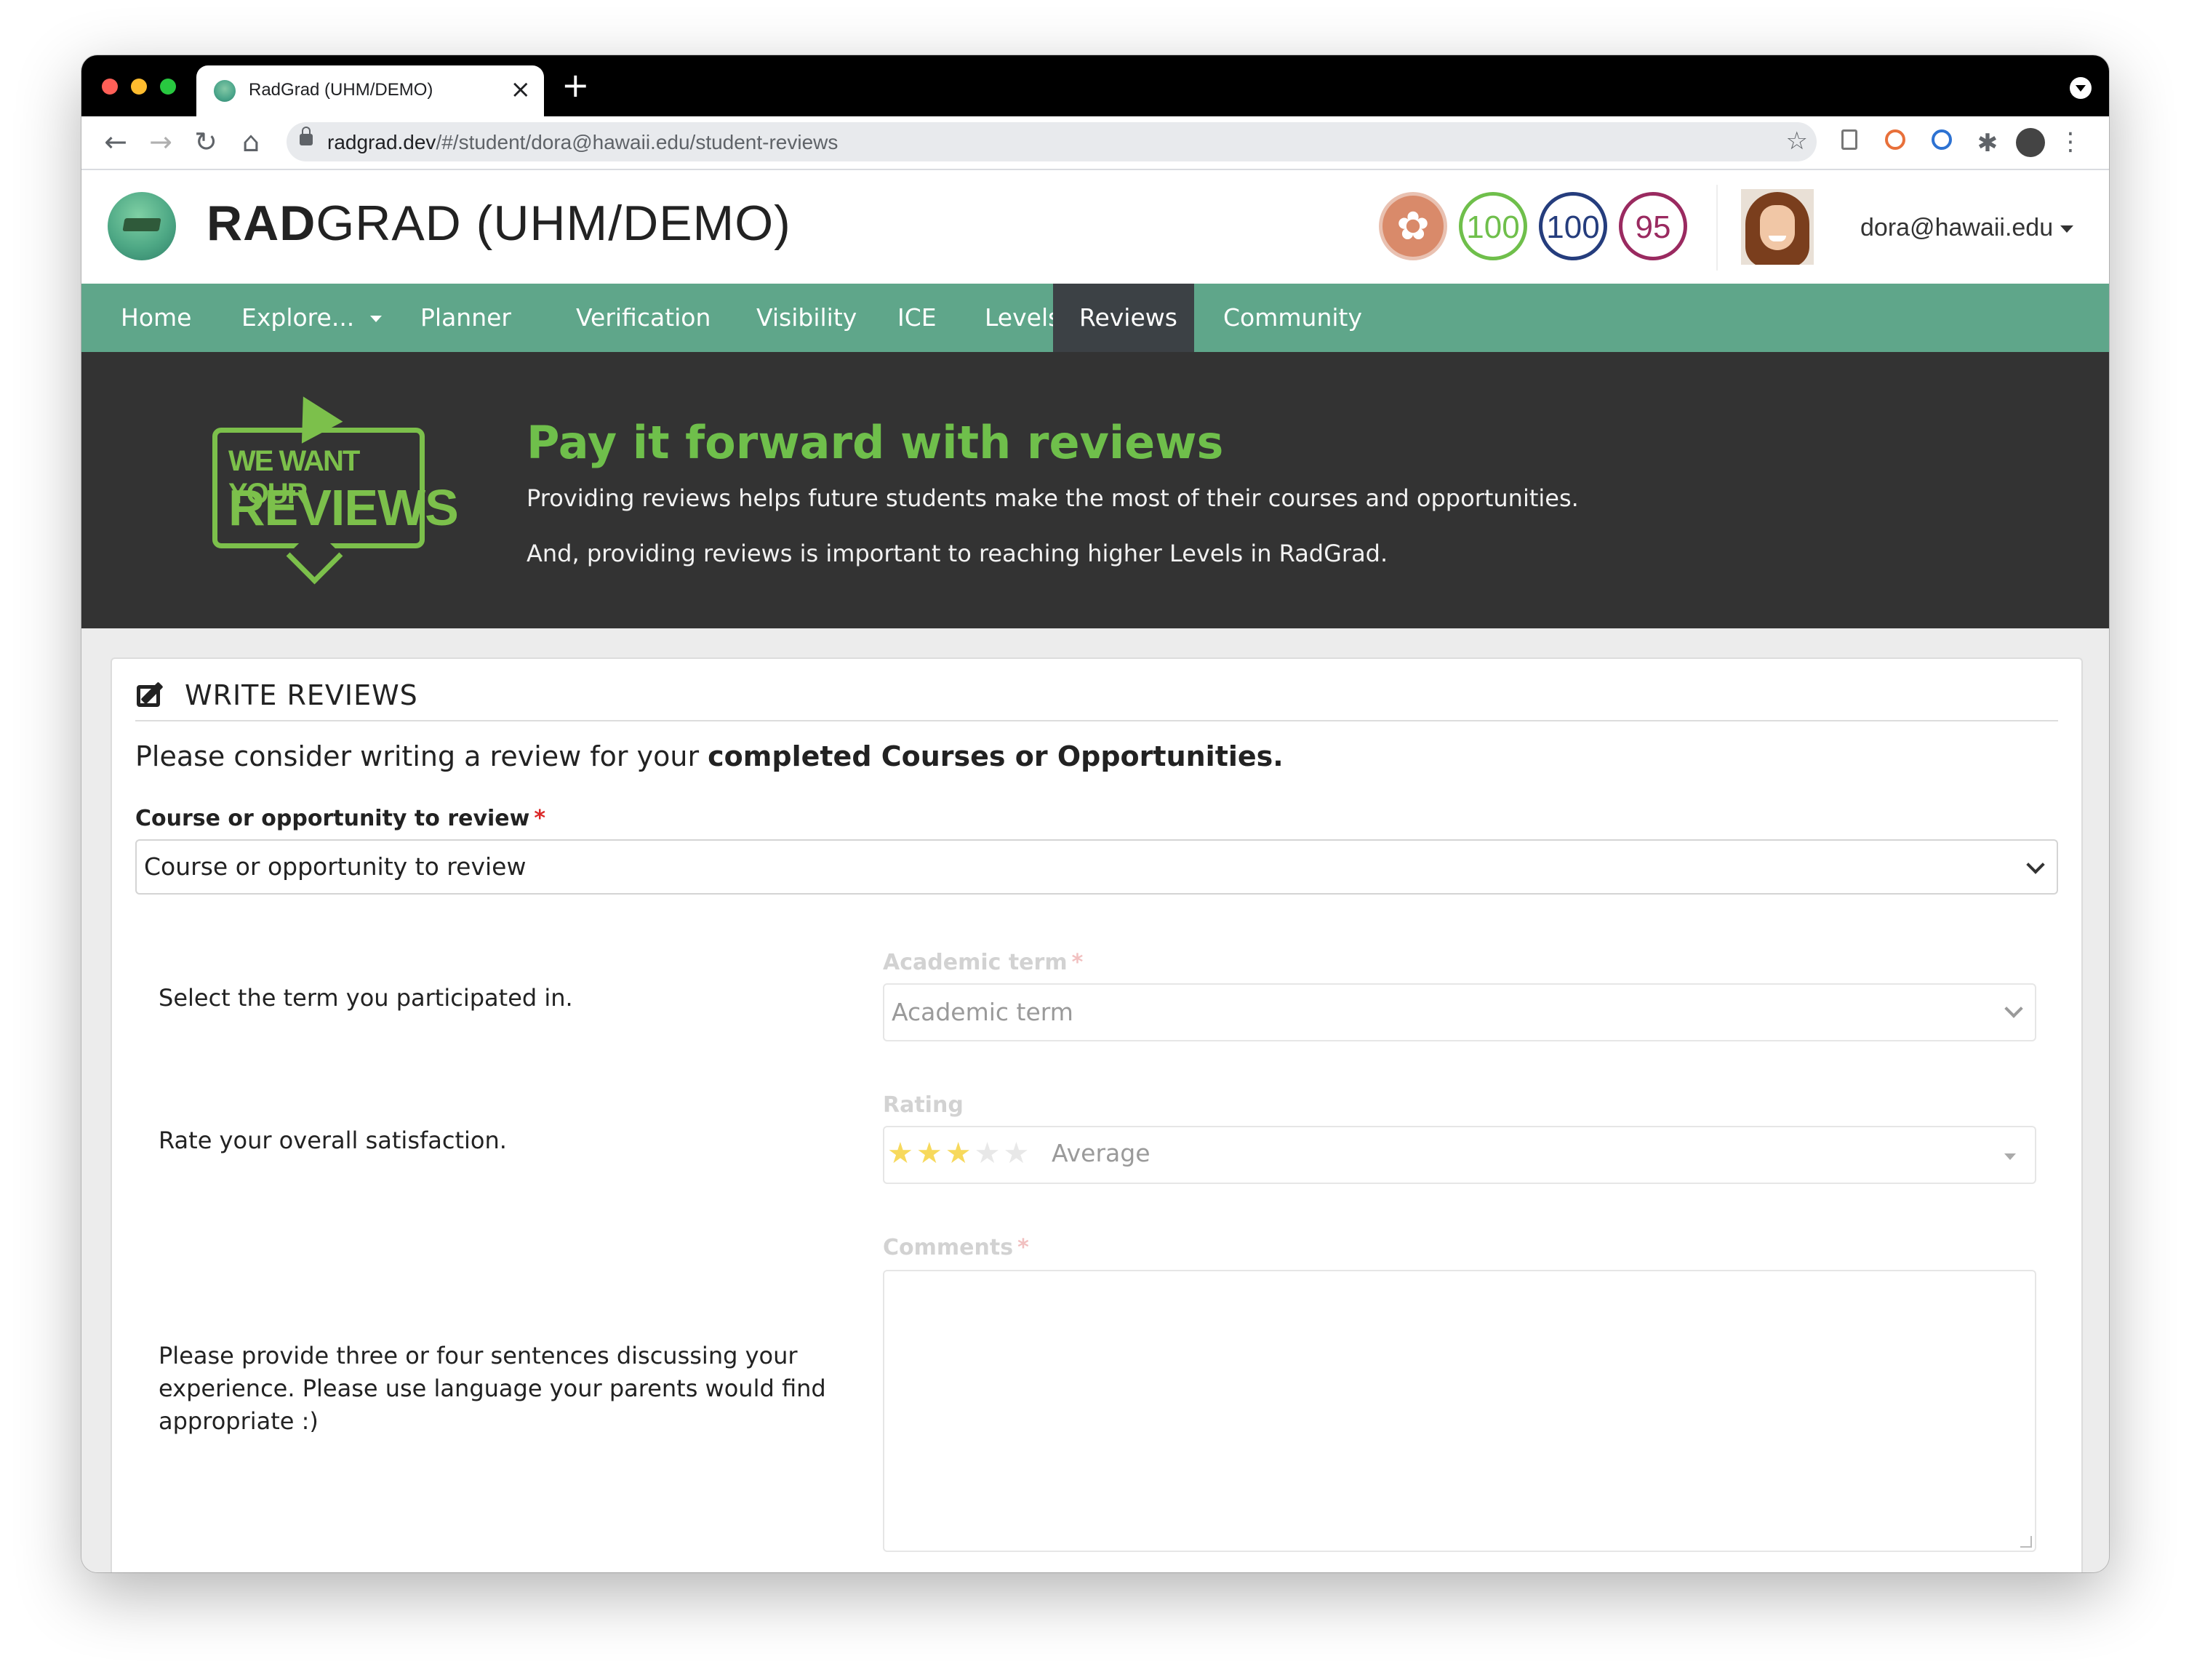 The width and height of the screenshot is (2189, 1680). I want to click on level-badge-icon, so click(1413, 226).